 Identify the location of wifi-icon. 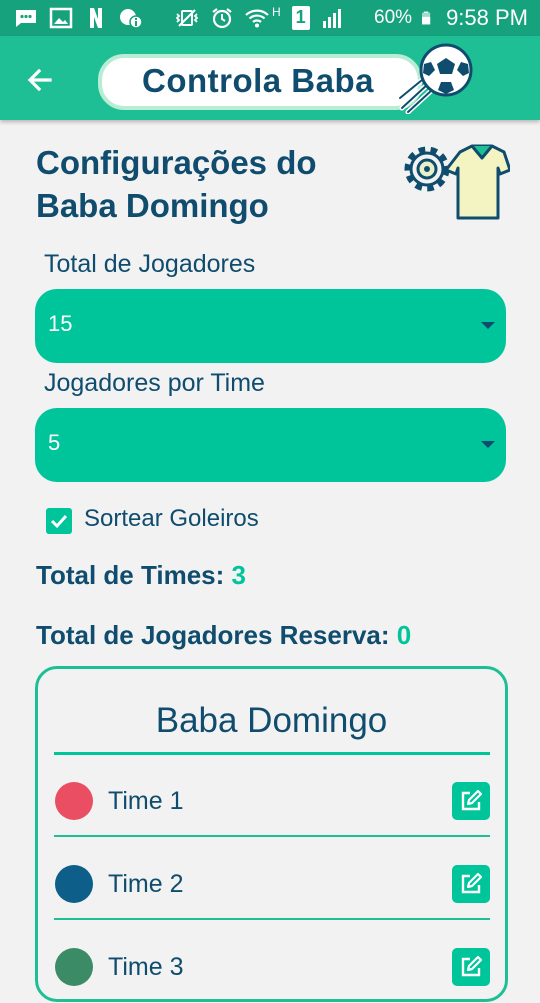
(257, 18).